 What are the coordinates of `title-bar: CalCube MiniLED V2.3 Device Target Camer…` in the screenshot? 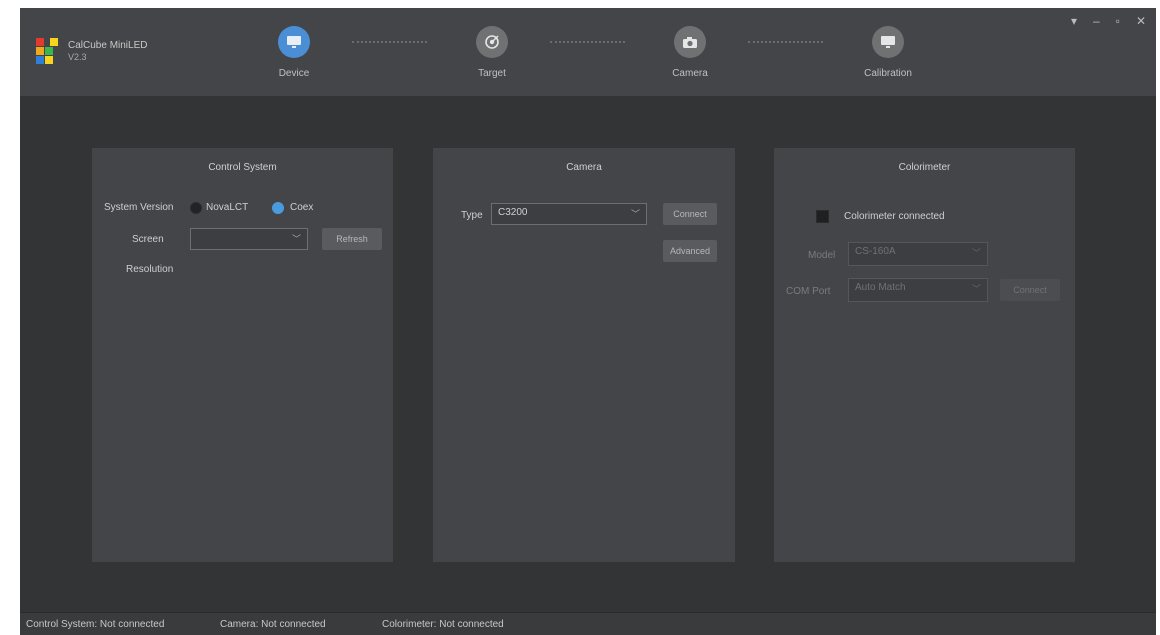 It's located at (588, 52).